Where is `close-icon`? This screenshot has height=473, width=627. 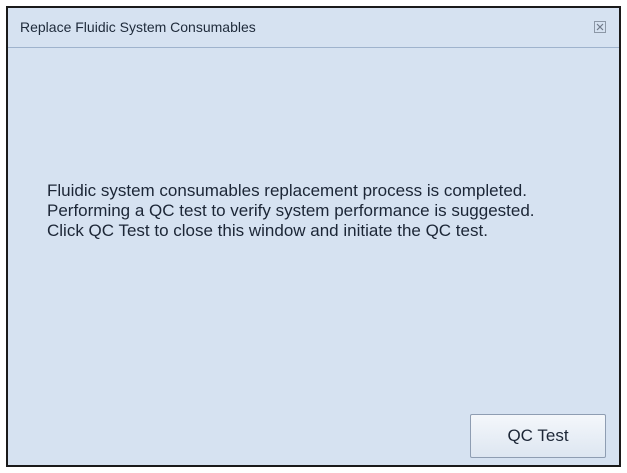 close-icon is located at coordinates (600, 27).